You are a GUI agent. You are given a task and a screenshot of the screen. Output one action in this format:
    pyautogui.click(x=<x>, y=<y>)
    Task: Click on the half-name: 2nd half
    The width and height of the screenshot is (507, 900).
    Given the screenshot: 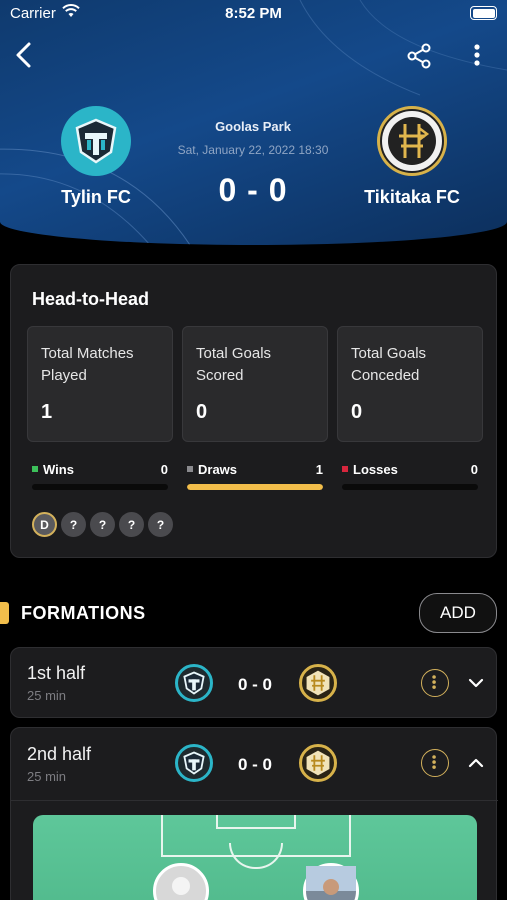 What is the action you would take?
    pyautogui.click(x=59, y=754)
    